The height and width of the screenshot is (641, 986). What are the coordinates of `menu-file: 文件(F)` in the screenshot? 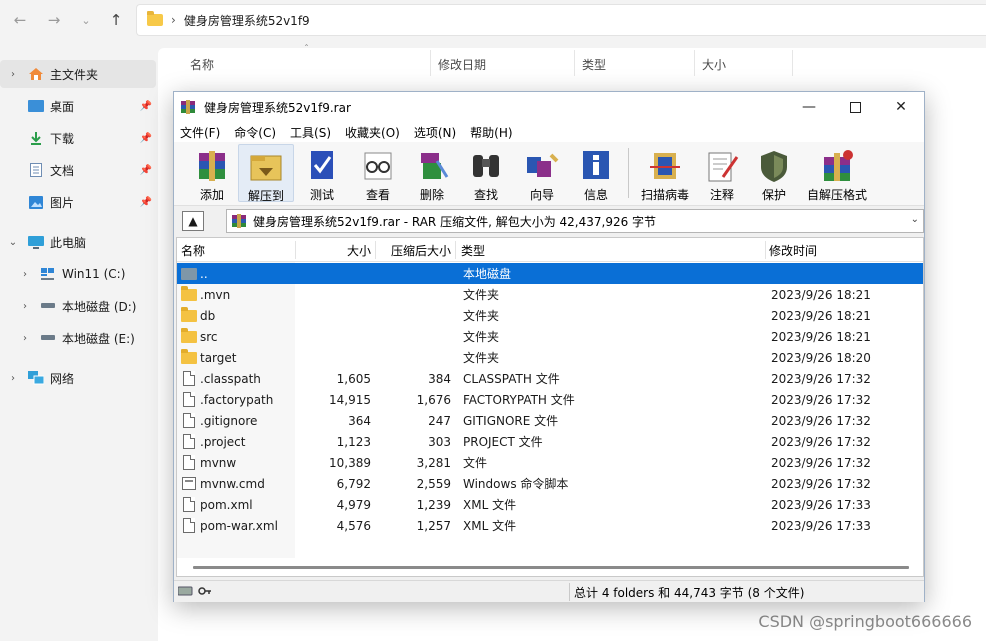 It's located at (200, 132).